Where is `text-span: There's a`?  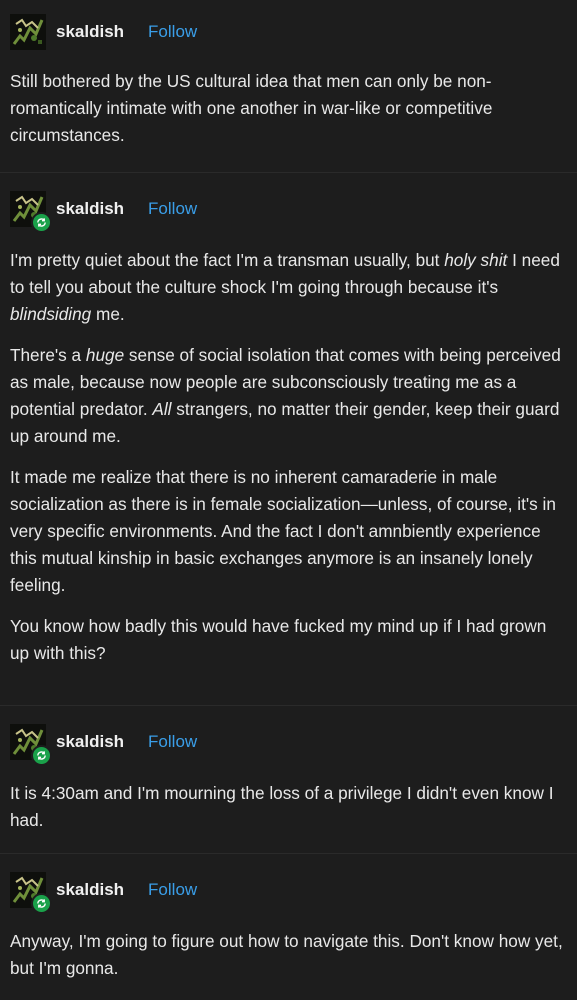
text-span: There's a is located at coordinates (48, 355).